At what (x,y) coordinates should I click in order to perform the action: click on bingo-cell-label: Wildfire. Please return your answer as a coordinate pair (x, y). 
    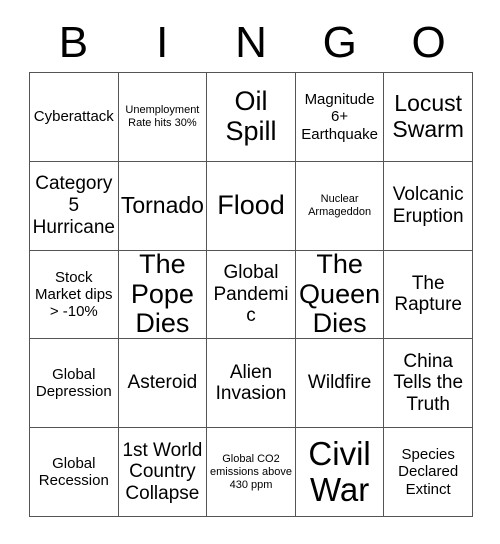
    Looking at the image, I should click on (339, 383).